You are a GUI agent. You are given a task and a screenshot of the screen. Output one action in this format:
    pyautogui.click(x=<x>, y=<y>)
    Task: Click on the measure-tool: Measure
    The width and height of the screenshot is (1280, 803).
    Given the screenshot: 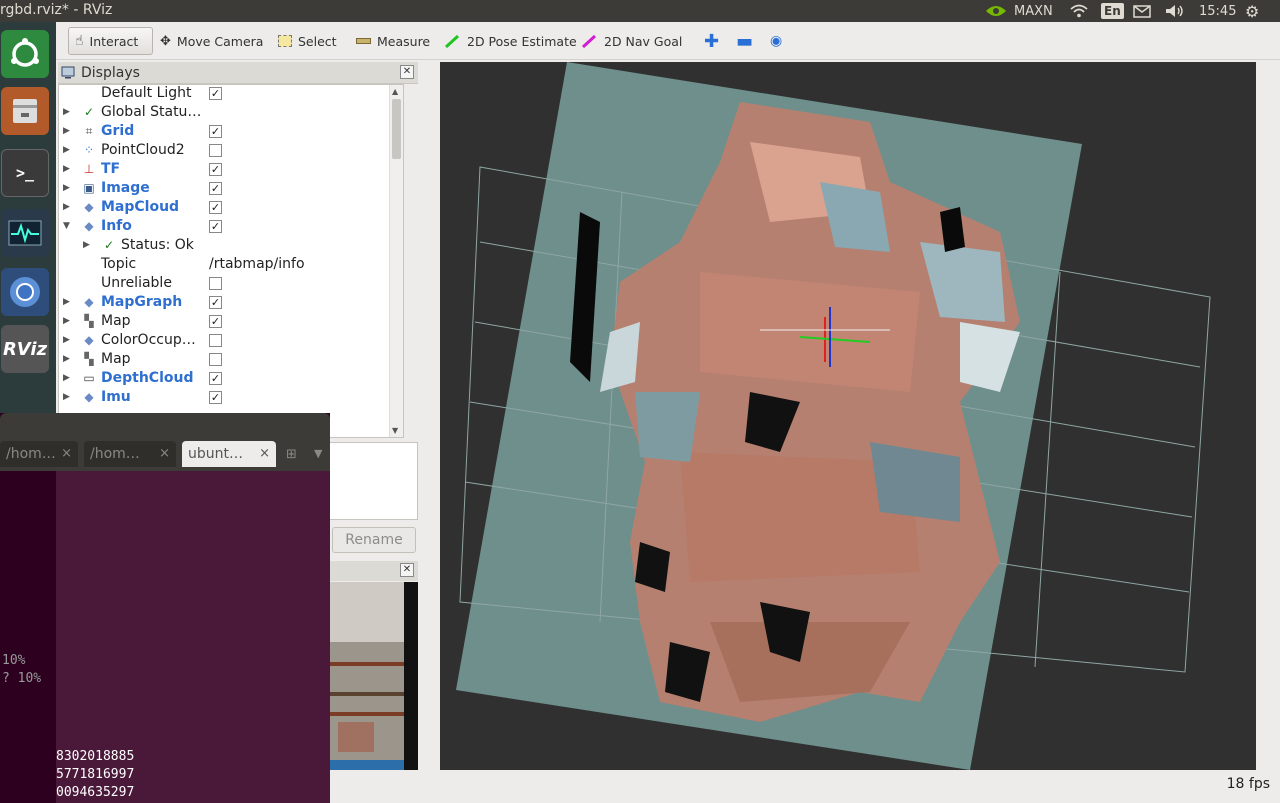 What is the action you would take?
    pyautogui.click(x=393, y=41)
    